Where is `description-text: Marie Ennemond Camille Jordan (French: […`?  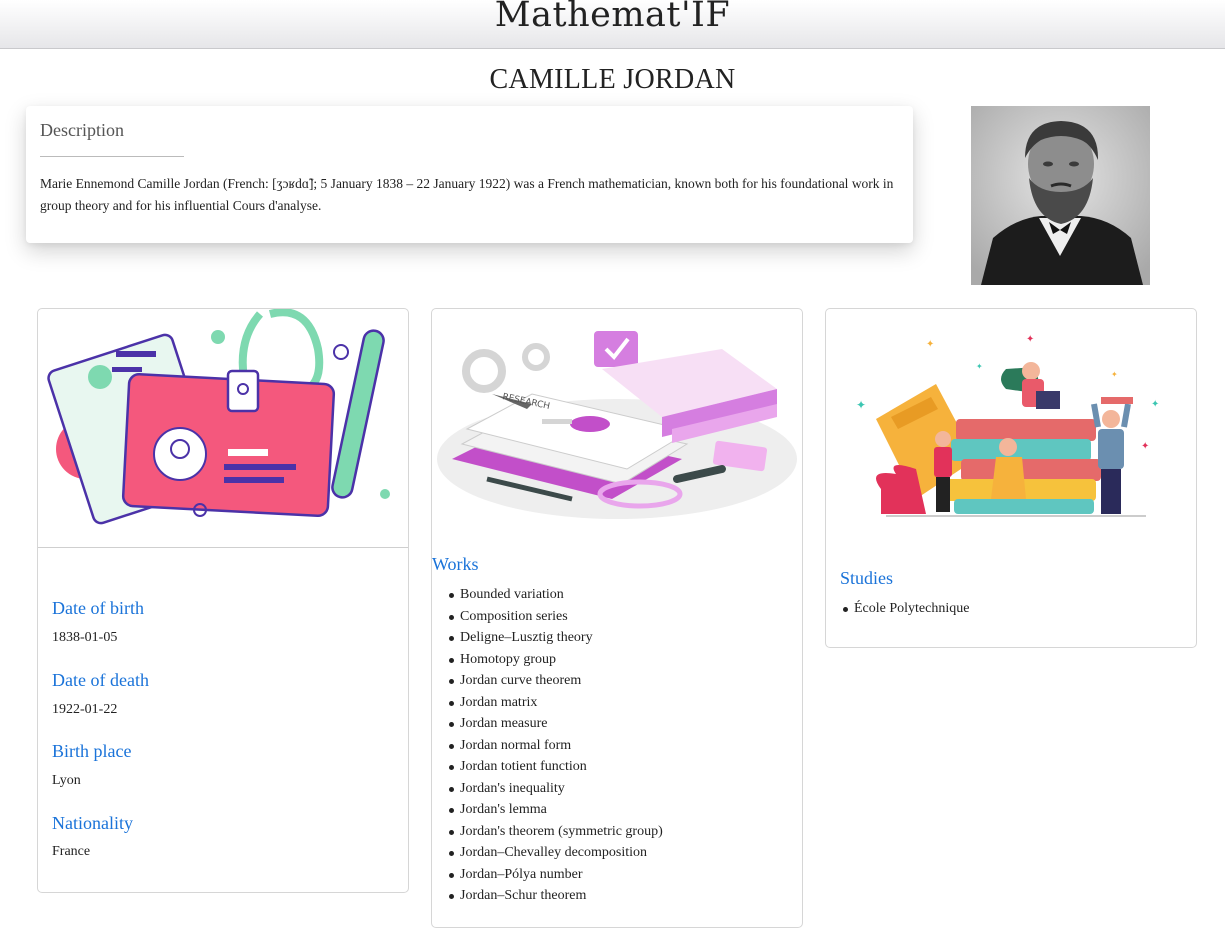 description-text: Marie Ennemond Camille Jordan (French: [… is located at coordinates (467, 194).